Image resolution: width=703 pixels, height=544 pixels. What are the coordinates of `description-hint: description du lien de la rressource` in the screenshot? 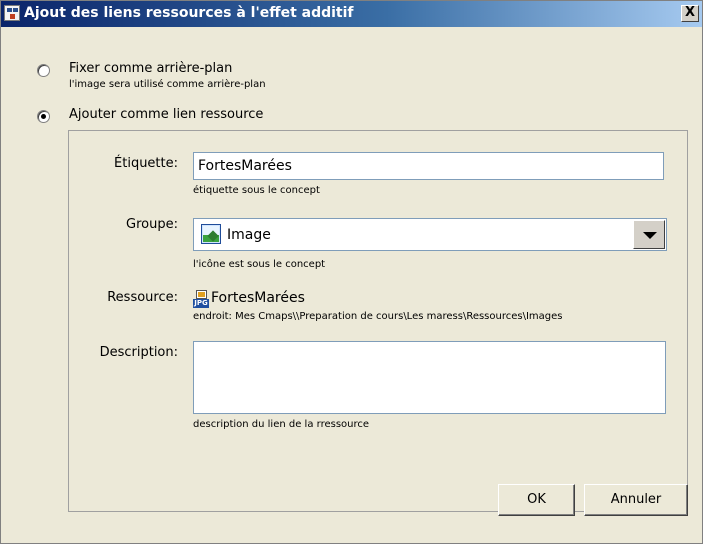 It's located at (281, 424).